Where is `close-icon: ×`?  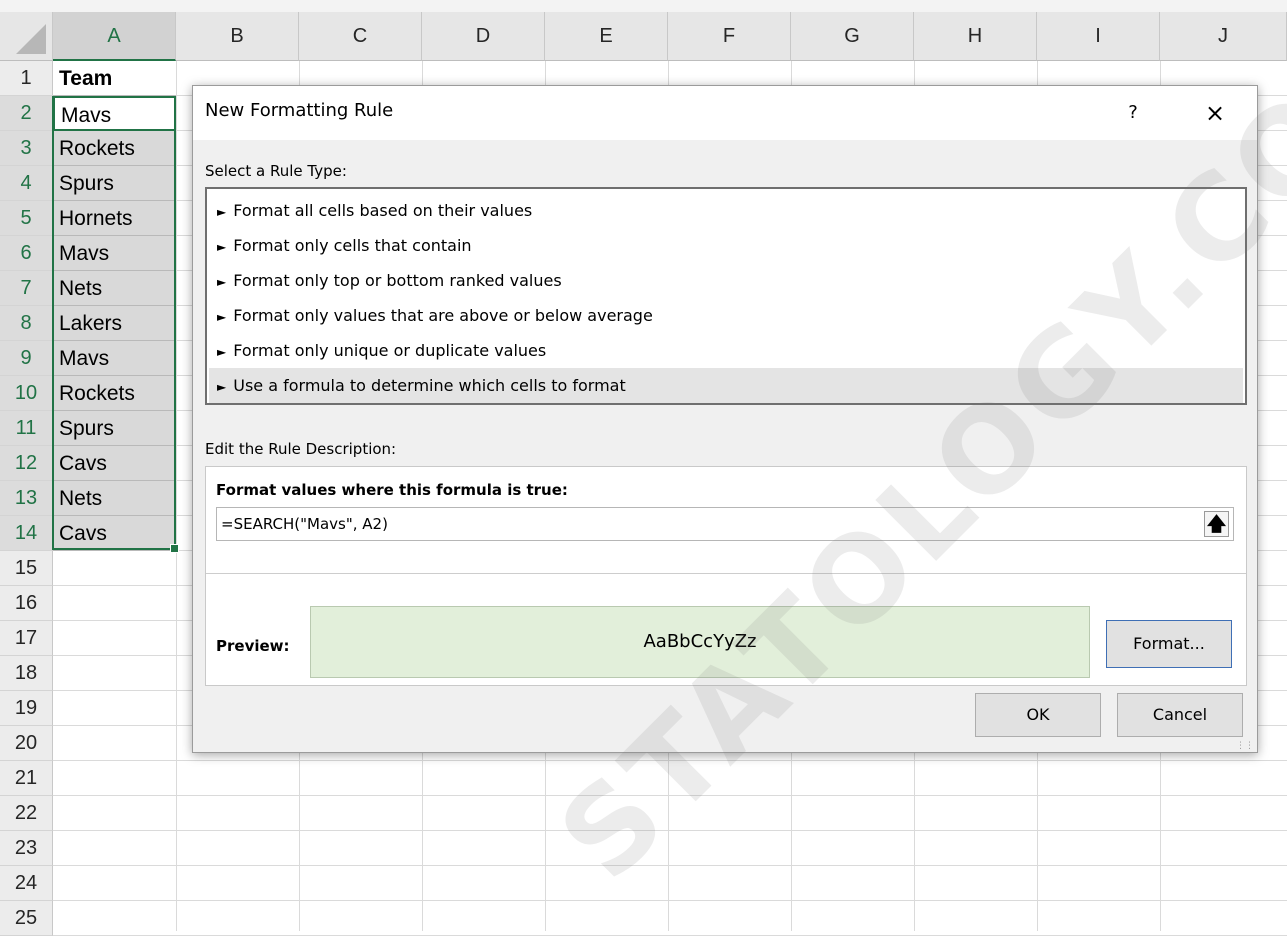 close-icon: × is located at coordinates (1215, 113).